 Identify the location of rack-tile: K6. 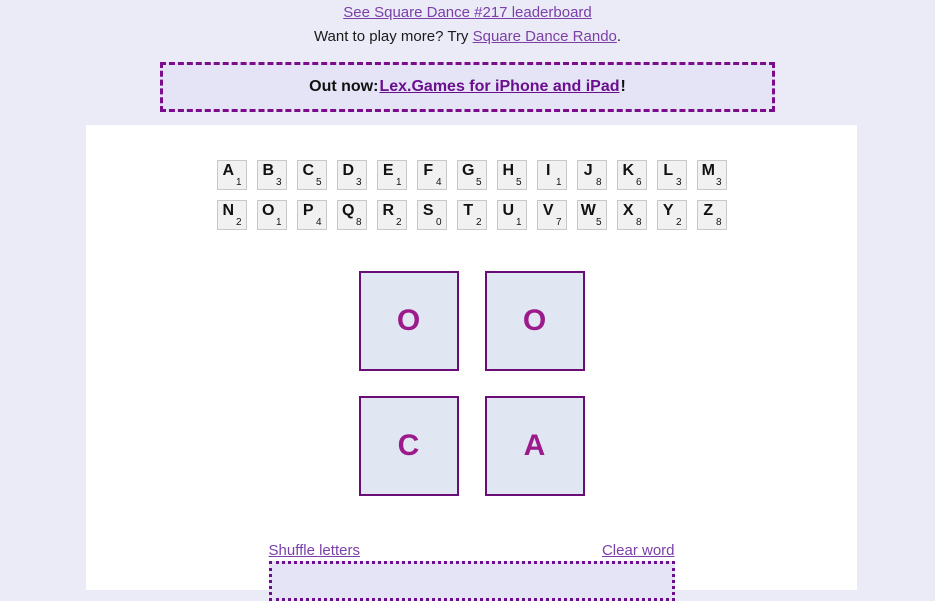
(631, 175).